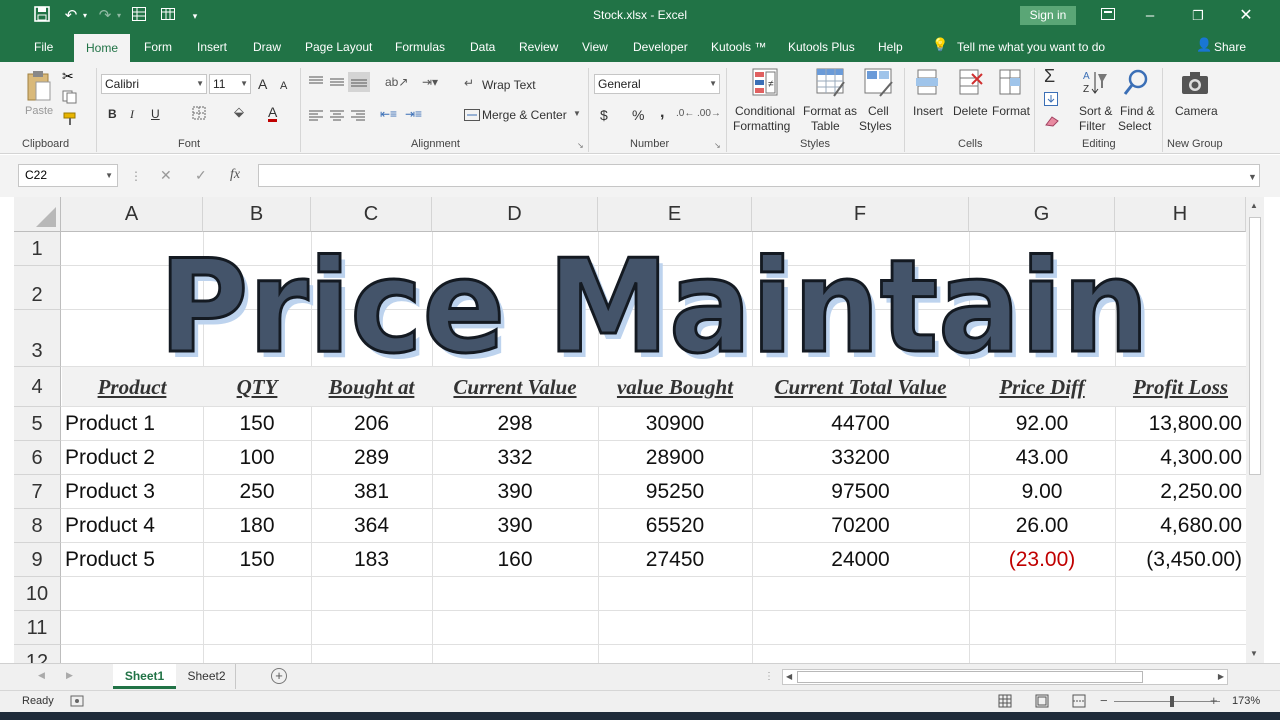 The image size is (1280, 720). I want to click on sort-filter-label-2: Filter, so click(1092, 126).